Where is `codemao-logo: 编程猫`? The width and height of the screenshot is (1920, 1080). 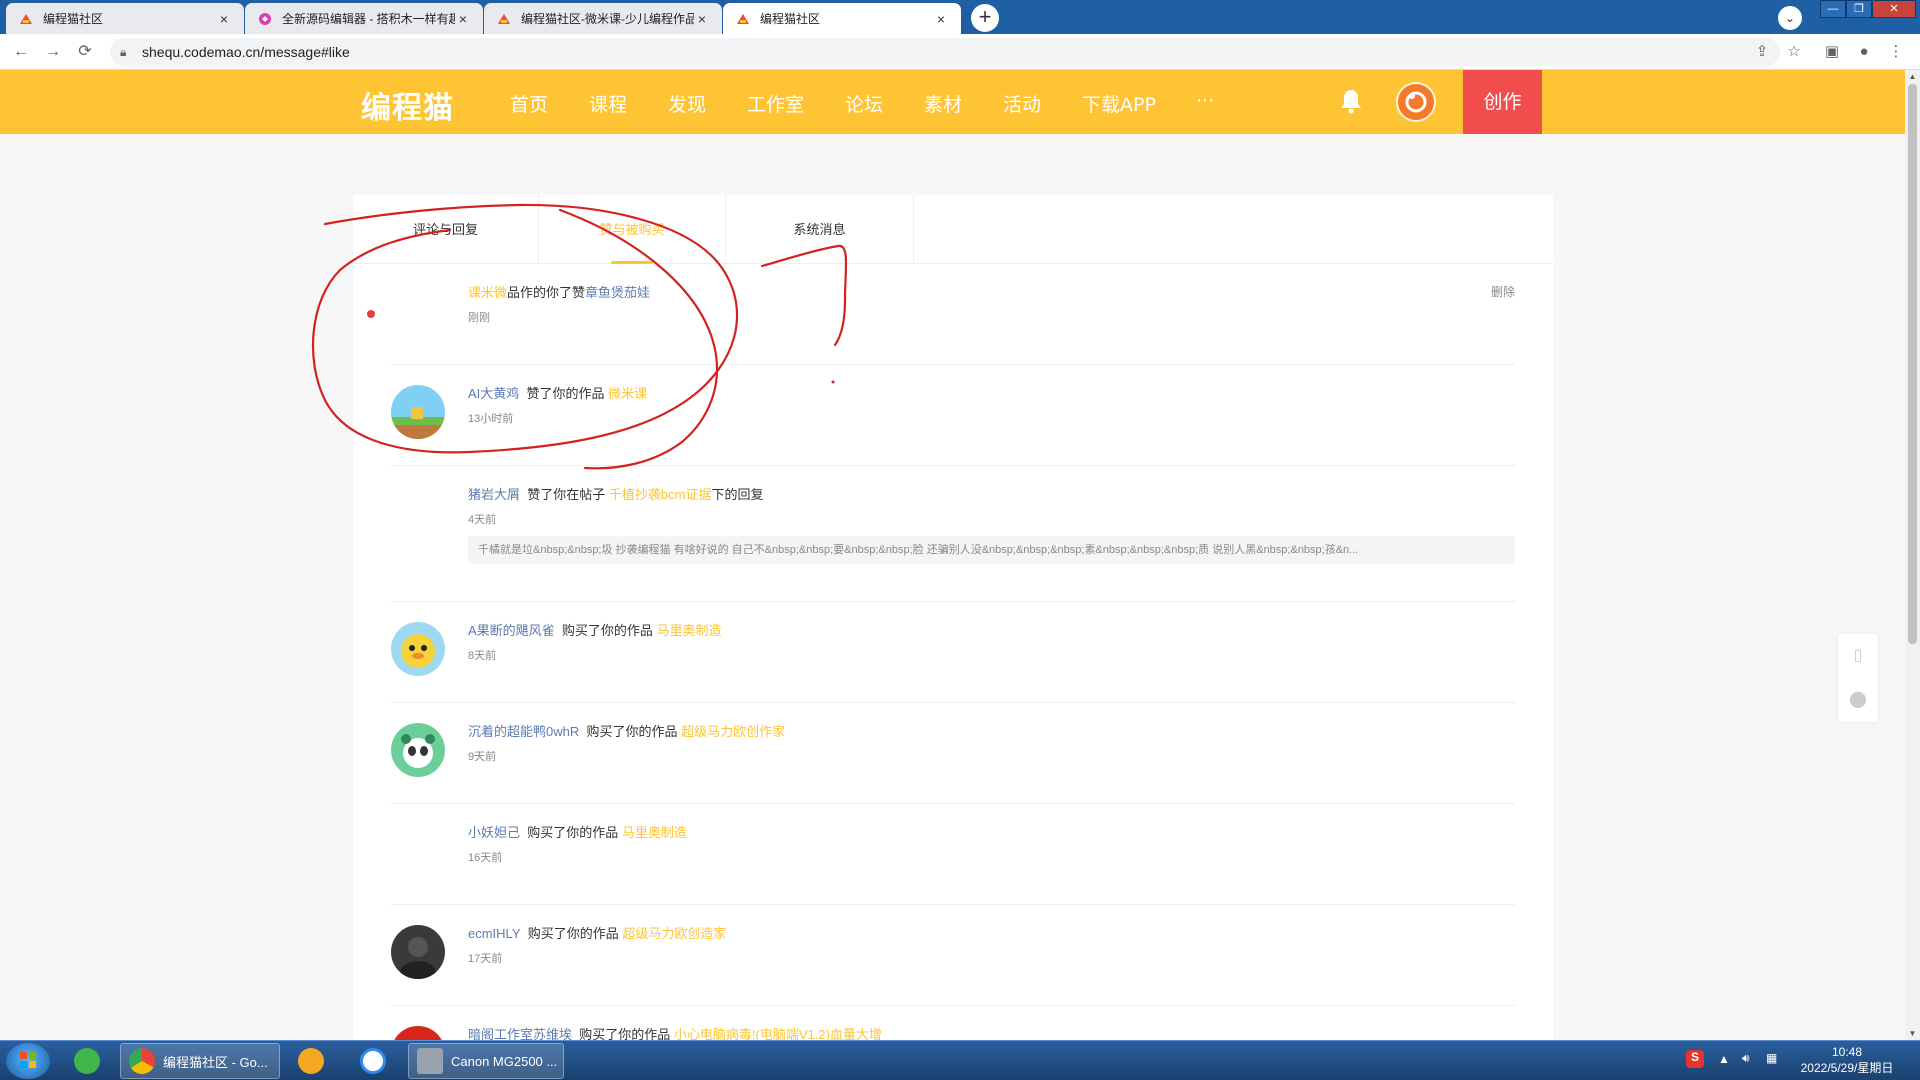 codemao-logo: 编程猫 is located at coordinates (407, 105).